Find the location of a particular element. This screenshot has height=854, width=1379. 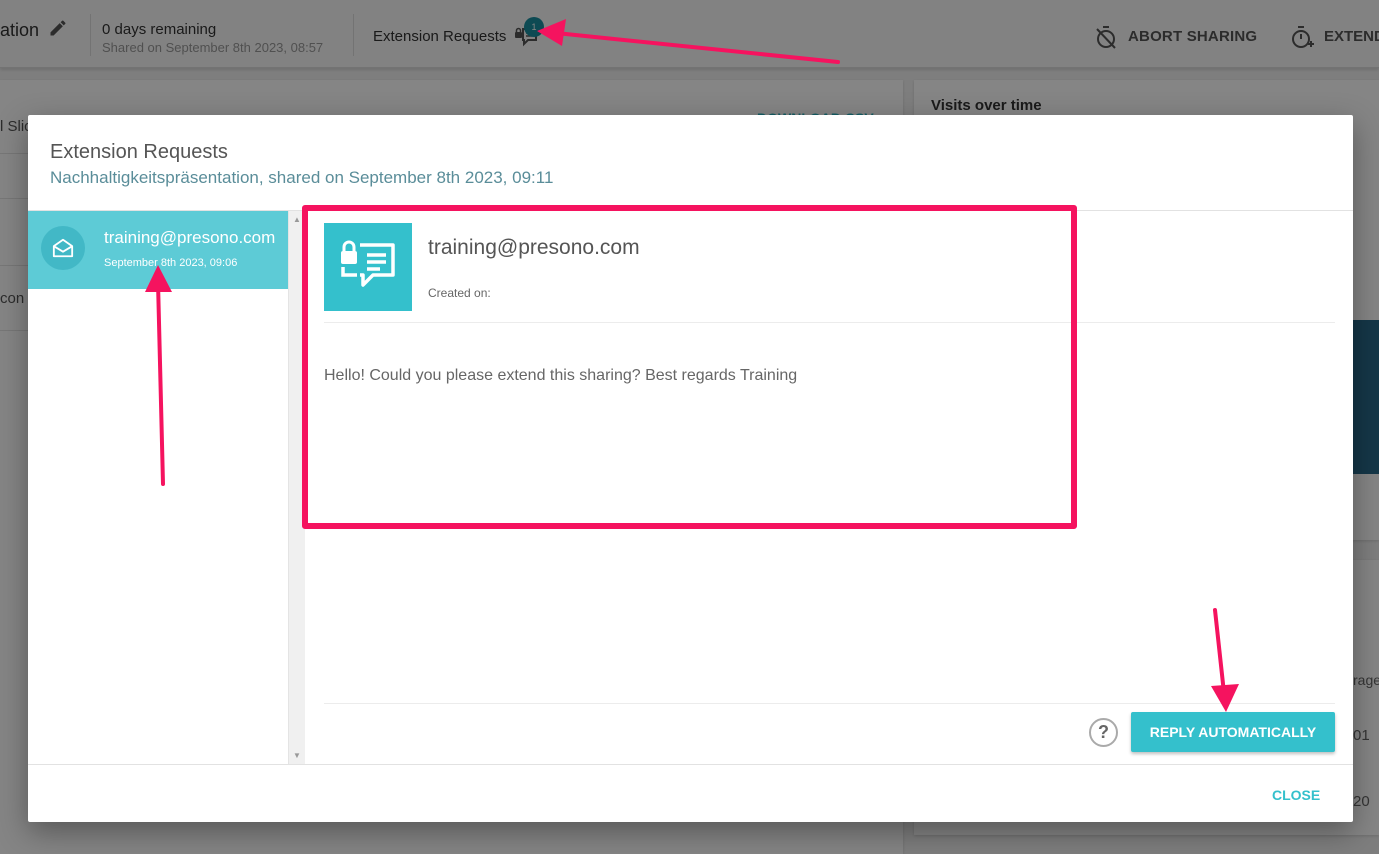

dialog-title: Extension Requests is located at coordinates (139, 152).